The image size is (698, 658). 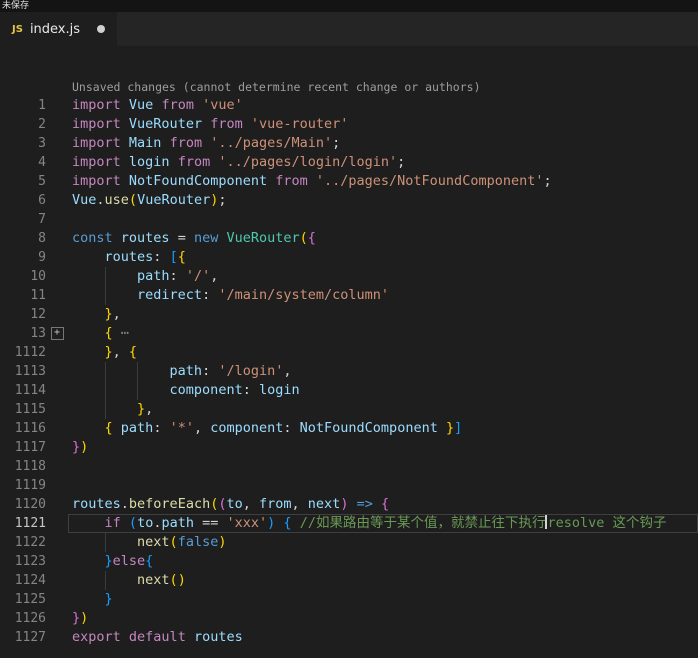 I want to click on fold-expand-icon: +, so click(x=57, y=333).